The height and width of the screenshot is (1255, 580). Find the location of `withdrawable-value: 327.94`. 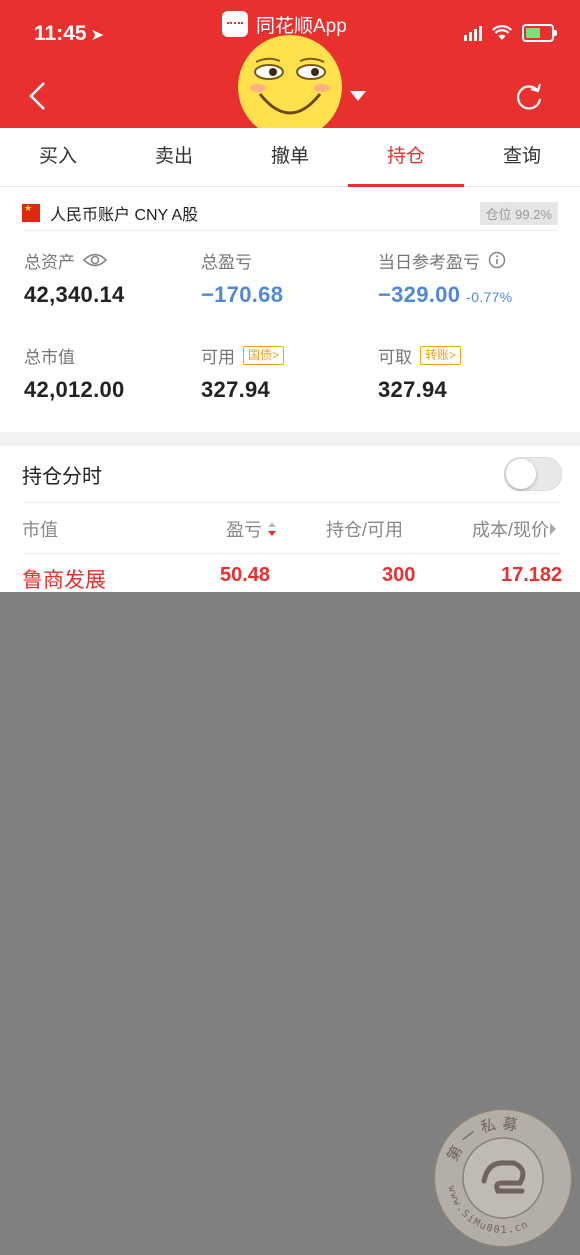

withdrawable-value: 327.94 is located at coordinates (413, 389).